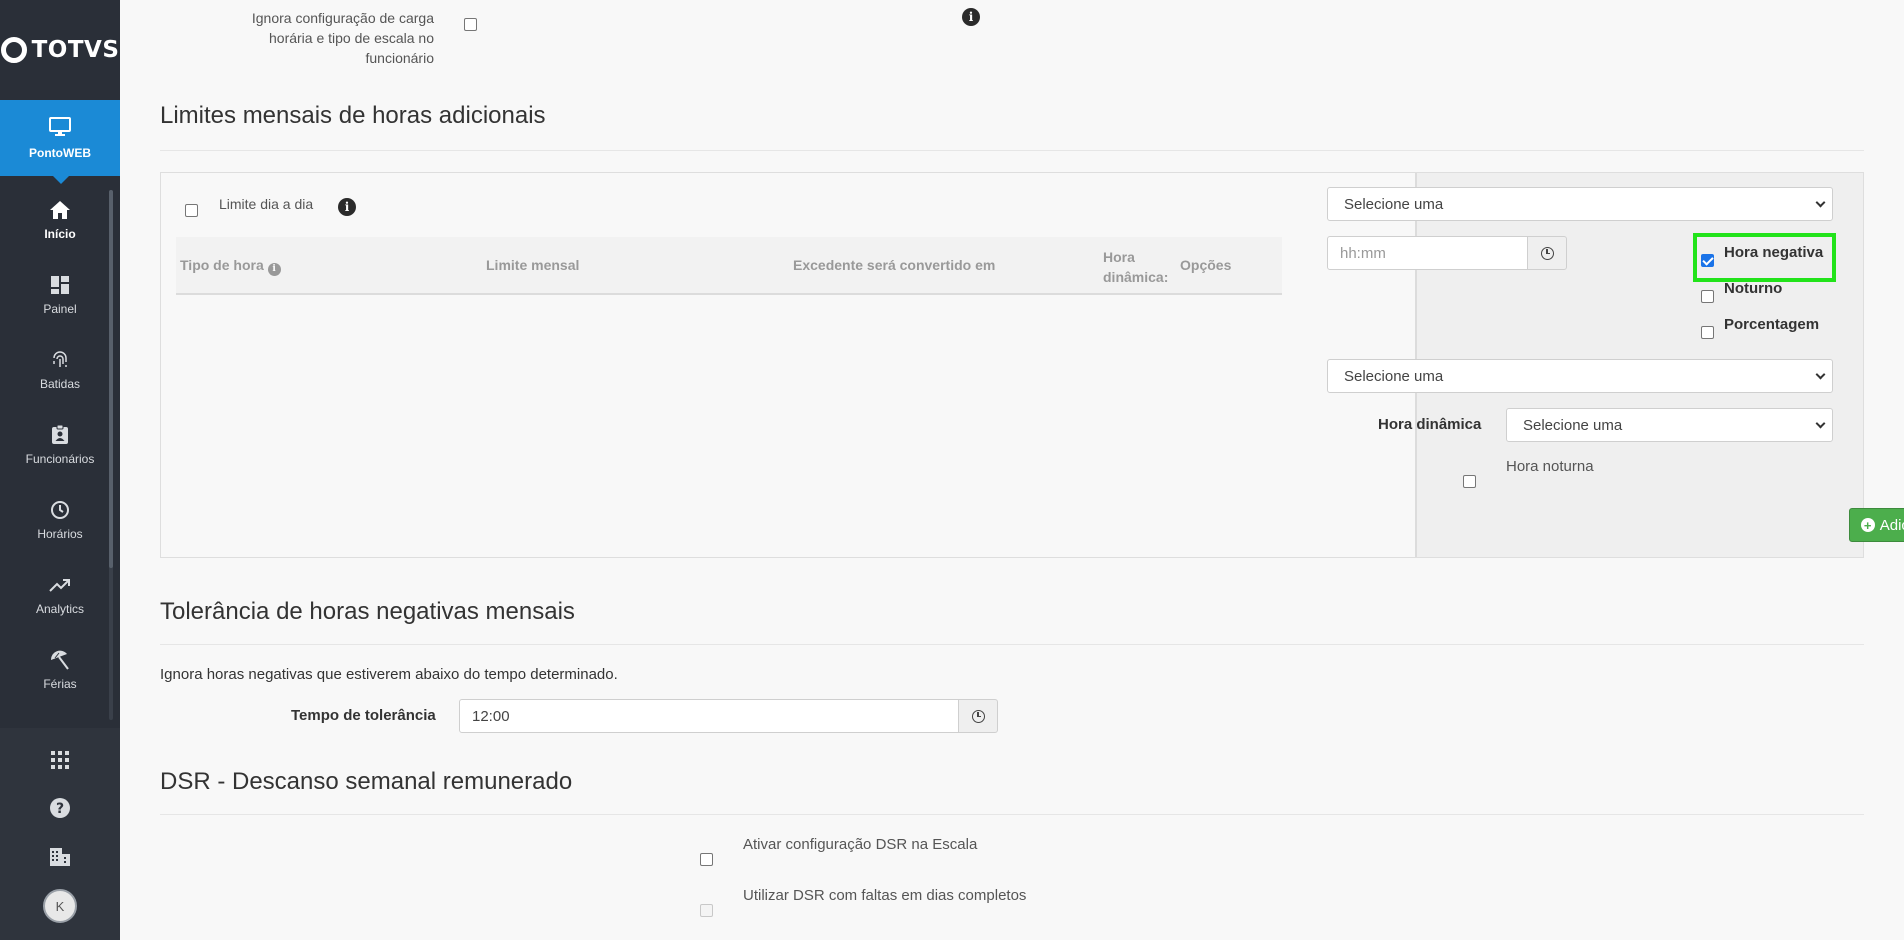  What do you see at coordinates (351, 38) in the screenshot?
I see `ignore-config-label-line2: horária e tipo de escala no` at bounding box center [351, 38].